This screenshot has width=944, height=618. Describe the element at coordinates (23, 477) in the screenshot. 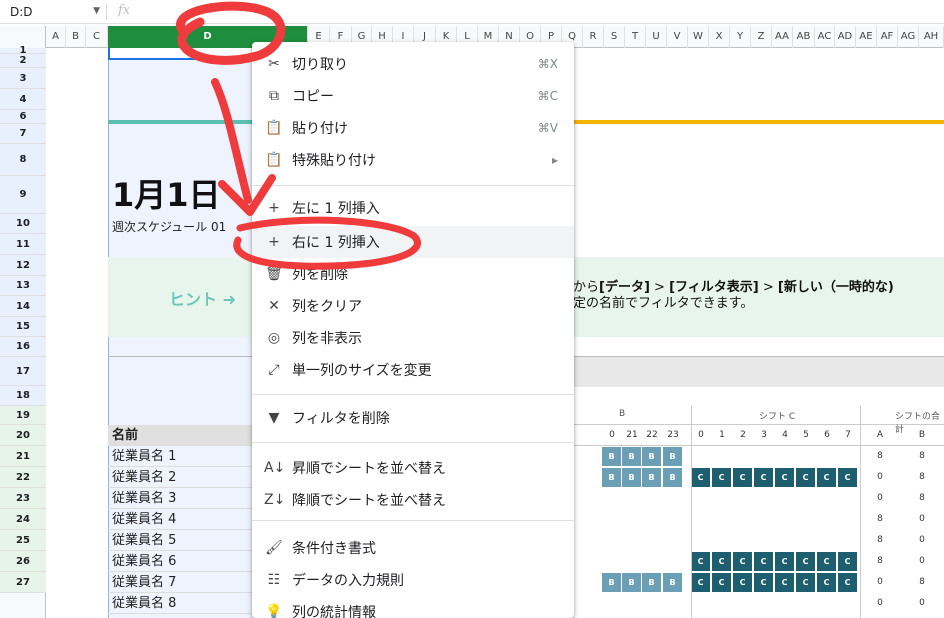

I see `row-header-22: 22` at that location.